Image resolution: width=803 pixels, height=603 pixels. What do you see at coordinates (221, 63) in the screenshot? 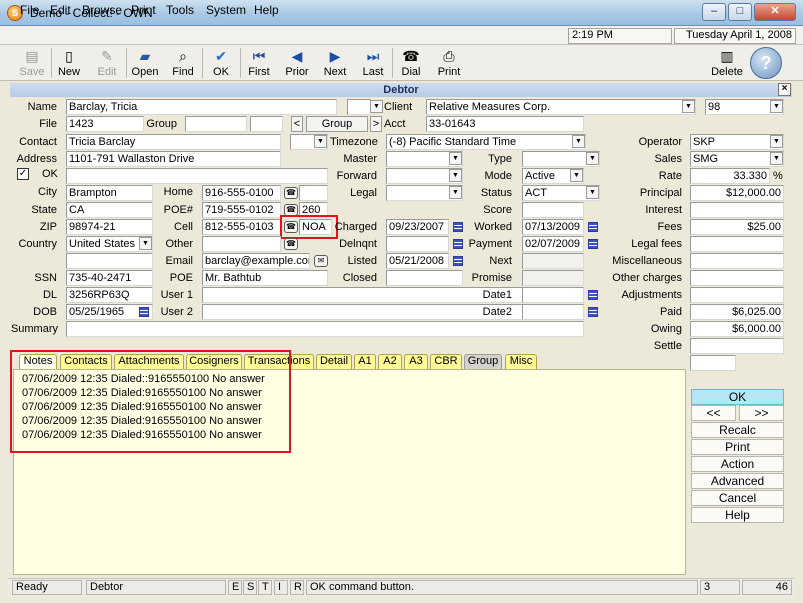
I see `ok-button: ✔ OK` at bounding box center [221, 63].